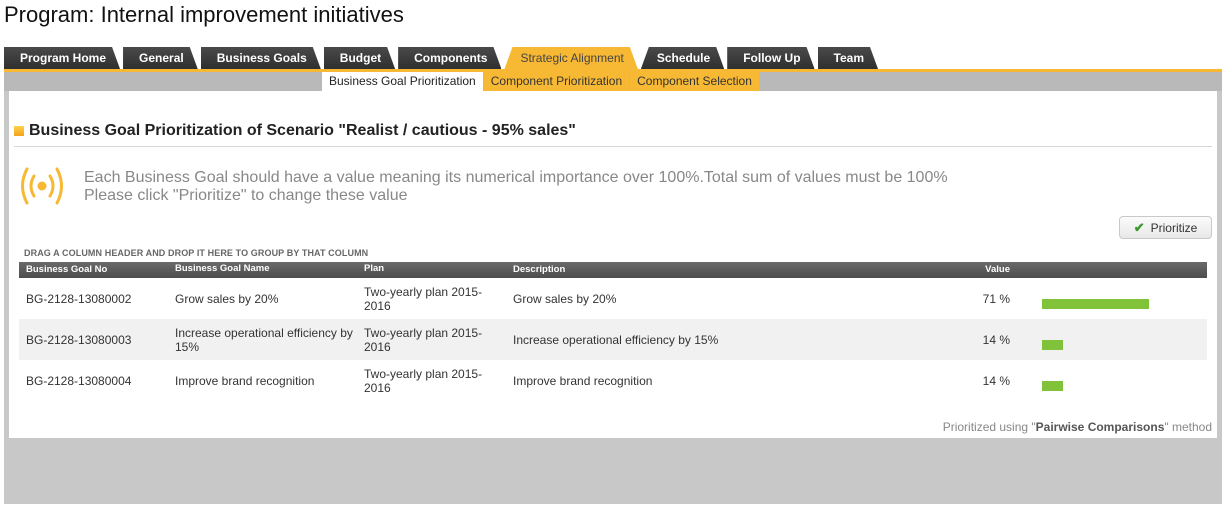  Describe the element at coordinates (848, 58) in the screenshot. I see `tab-team: Team` at that location.